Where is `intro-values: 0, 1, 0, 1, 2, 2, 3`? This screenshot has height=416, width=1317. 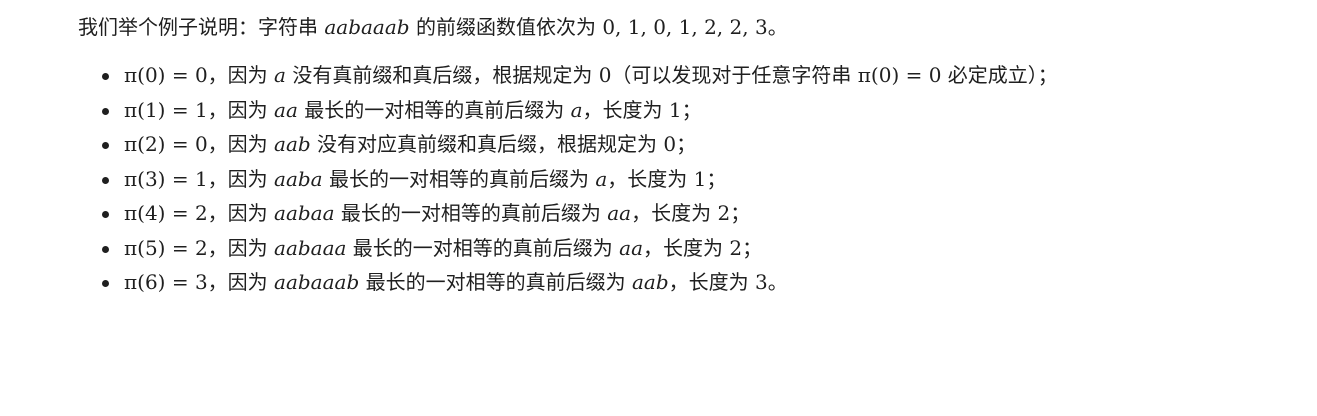
intro-values: 0, 1, 0, 1, 2, 2, 3 is located at coordinates (685, 27).